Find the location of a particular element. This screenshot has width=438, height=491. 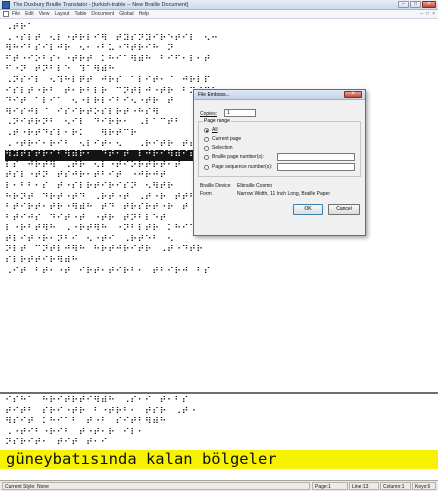

braille-line: ⠻⠎⠊⠞⠀⠅⠓⠊⠁⠃⠀⠞⠐⠃⠀⠎⠊⠞⠃⠻⠾⠓ is located at coordinates (86, 422).